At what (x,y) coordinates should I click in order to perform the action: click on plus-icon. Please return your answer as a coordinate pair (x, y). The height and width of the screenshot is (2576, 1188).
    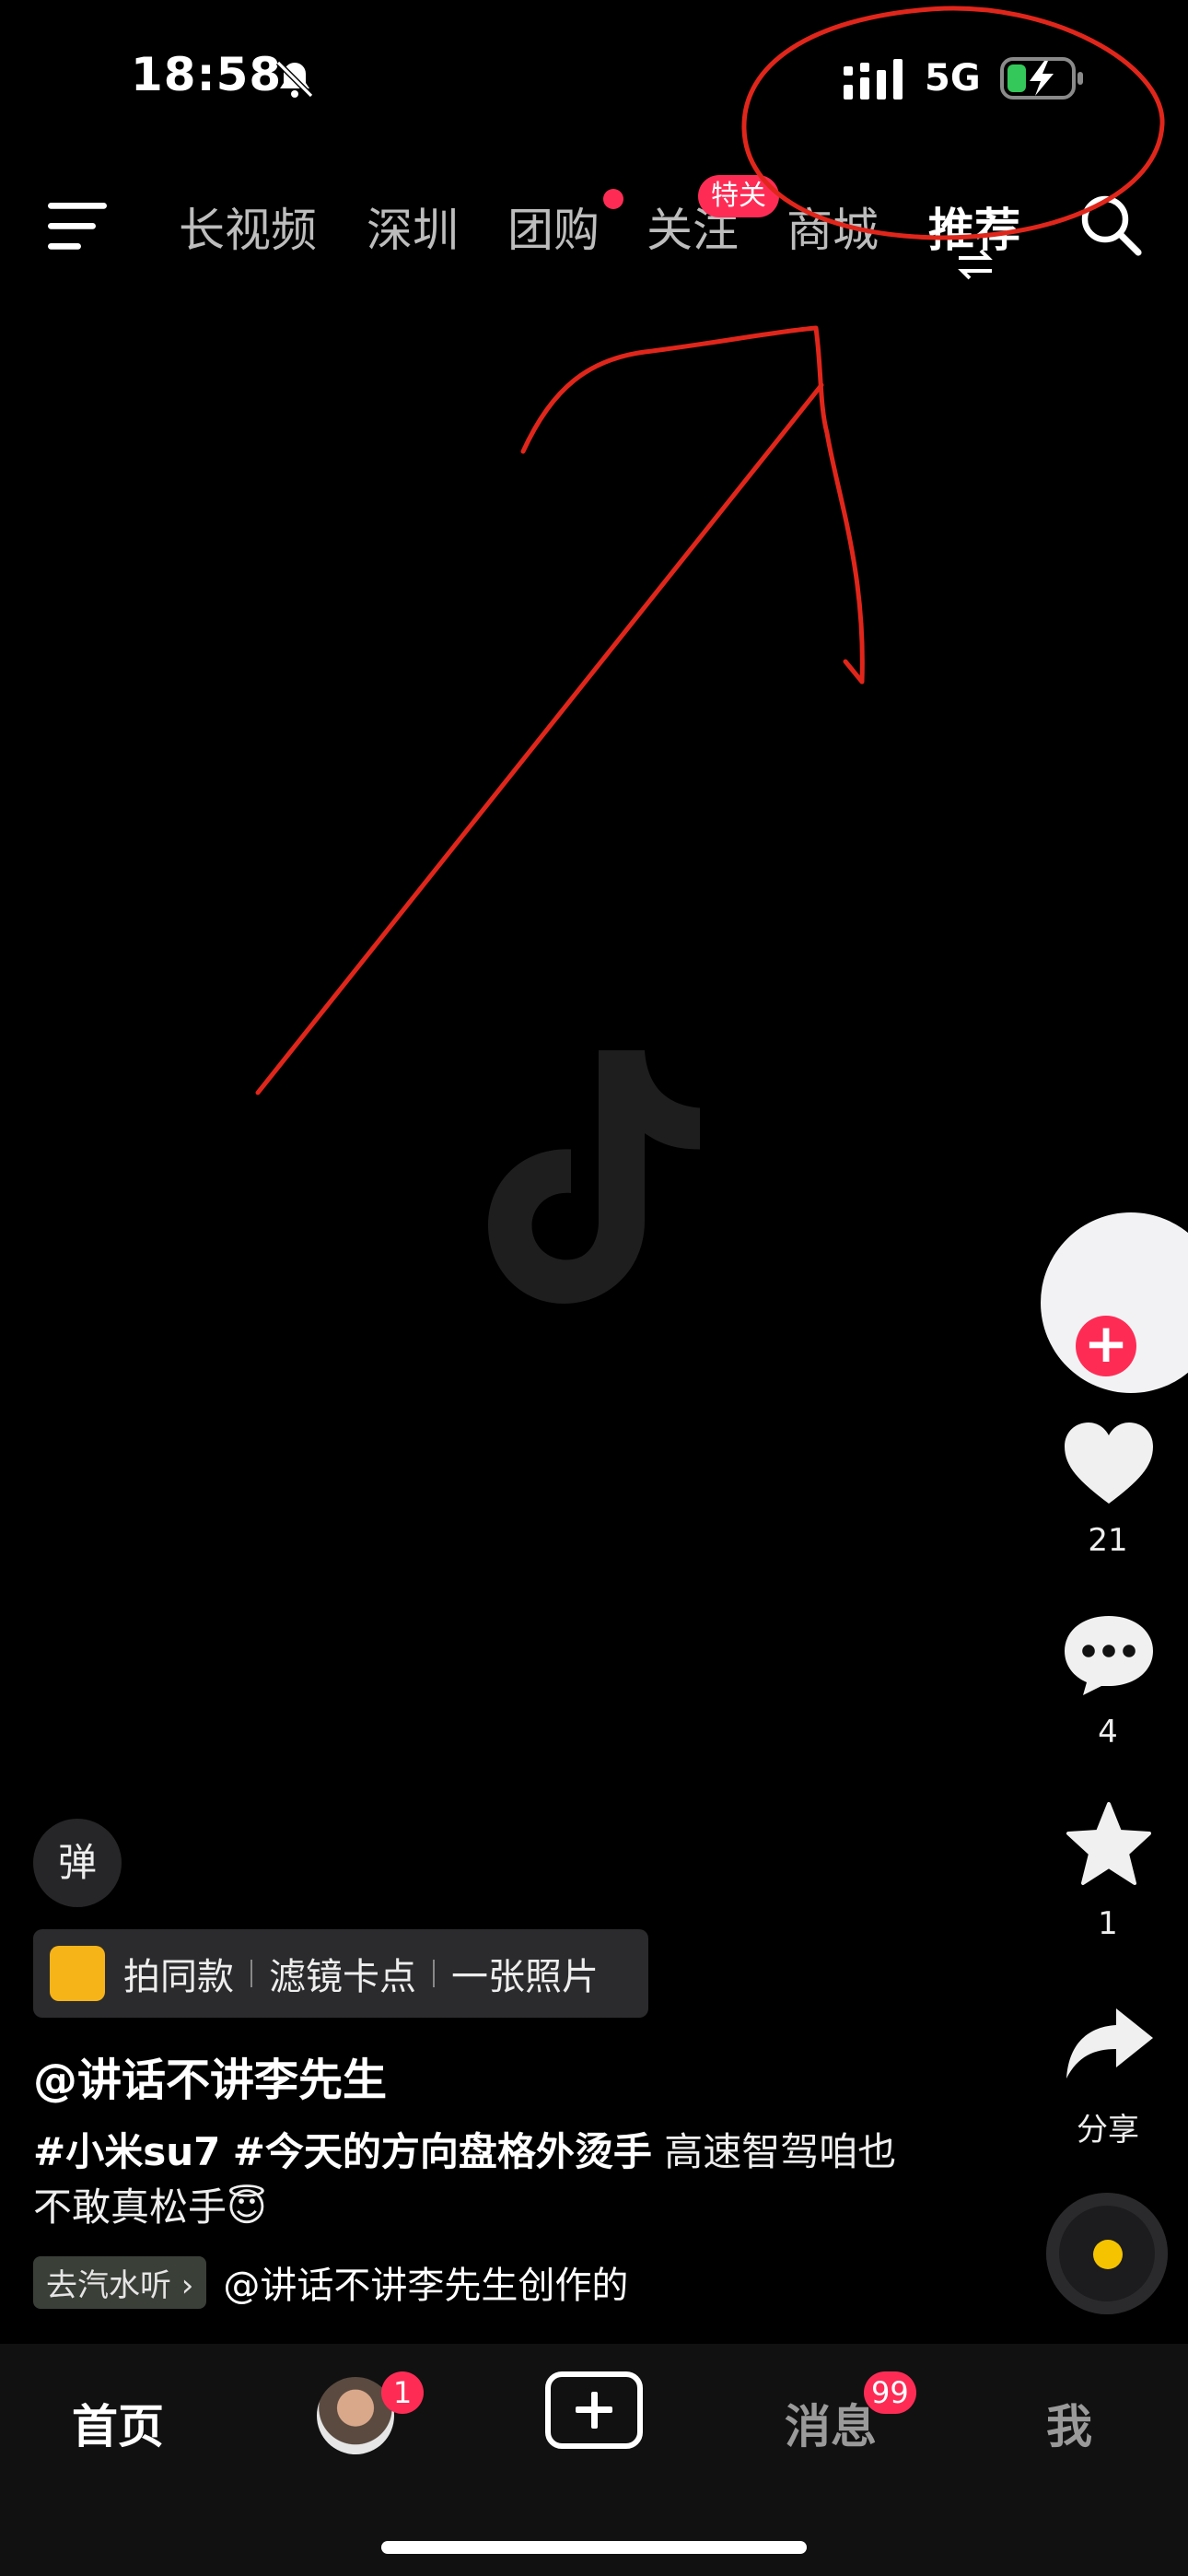
    Looking at the image, I should click on (594, 2410).